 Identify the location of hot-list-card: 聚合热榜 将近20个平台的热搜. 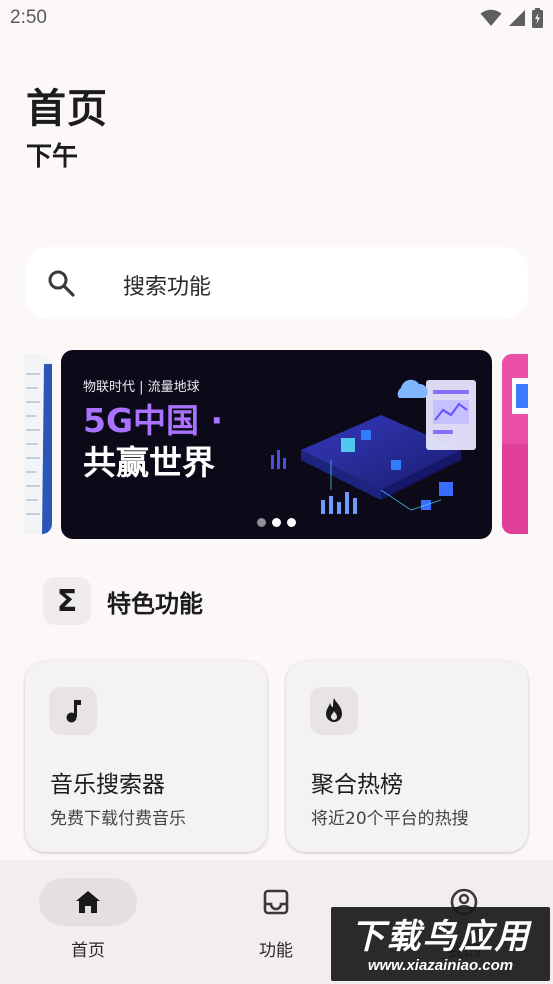
(407, 756).